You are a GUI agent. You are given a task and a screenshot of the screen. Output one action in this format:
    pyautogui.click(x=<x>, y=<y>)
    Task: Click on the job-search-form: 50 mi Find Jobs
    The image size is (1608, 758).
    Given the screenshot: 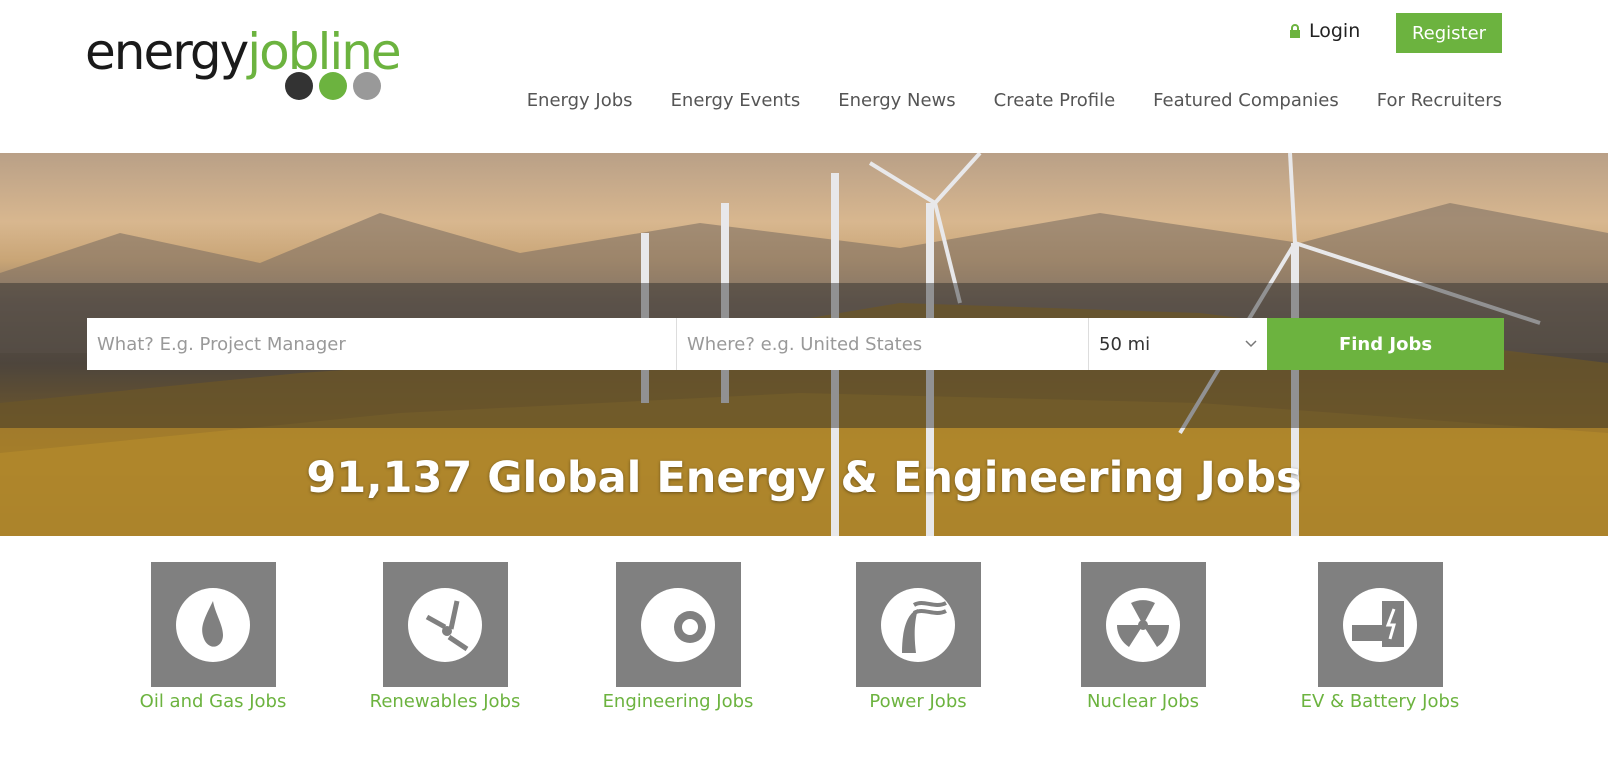 What is the action you would take?
    pyautogui.click(x=795, y=344)
    